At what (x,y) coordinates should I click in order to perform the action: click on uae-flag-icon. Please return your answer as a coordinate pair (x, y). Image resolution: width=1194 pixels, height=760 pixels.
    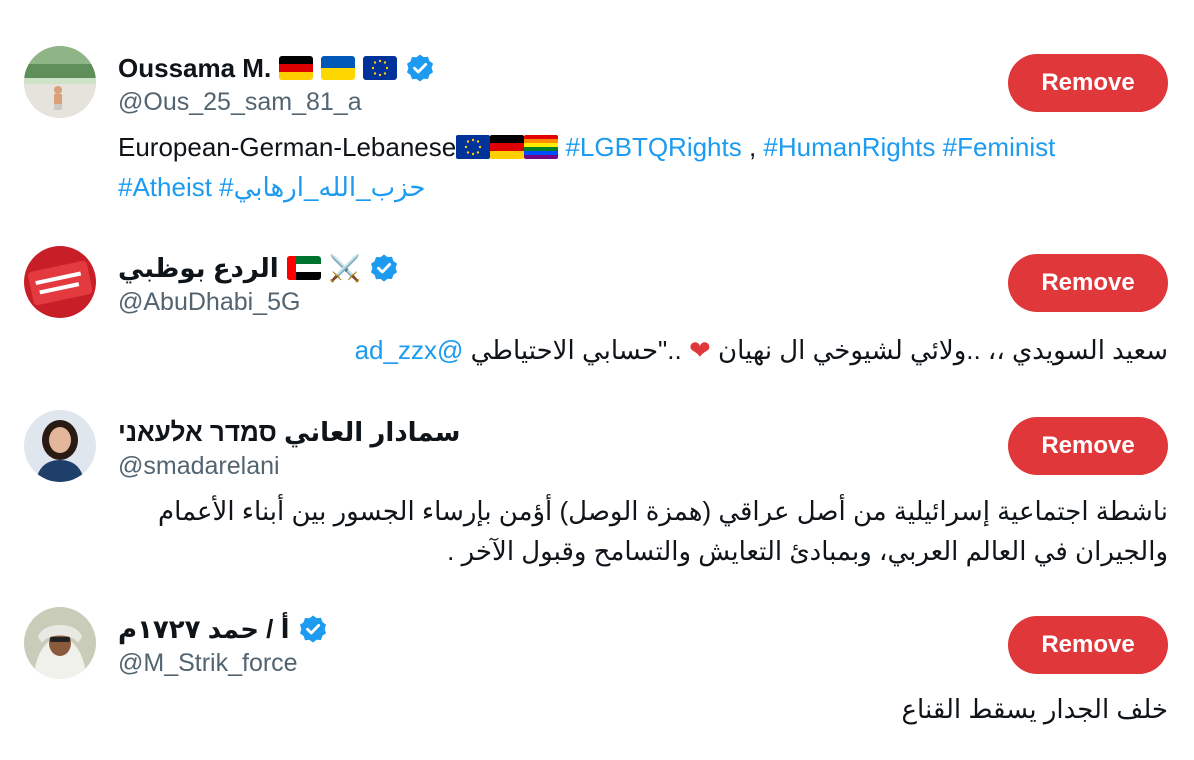
    Looking at the image, I should click on (303, 268).